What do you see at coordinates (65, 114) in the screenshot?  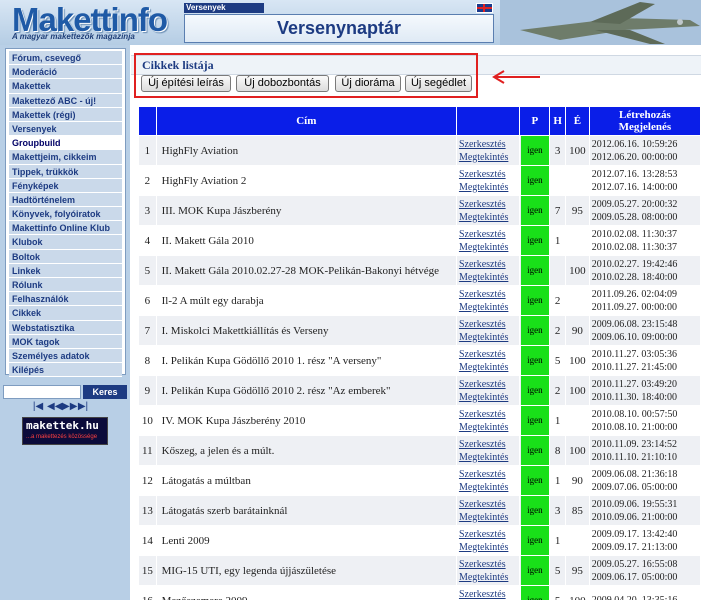 I see `sidebar-item: Makettek (régi)` at bounding box center [65, 114].